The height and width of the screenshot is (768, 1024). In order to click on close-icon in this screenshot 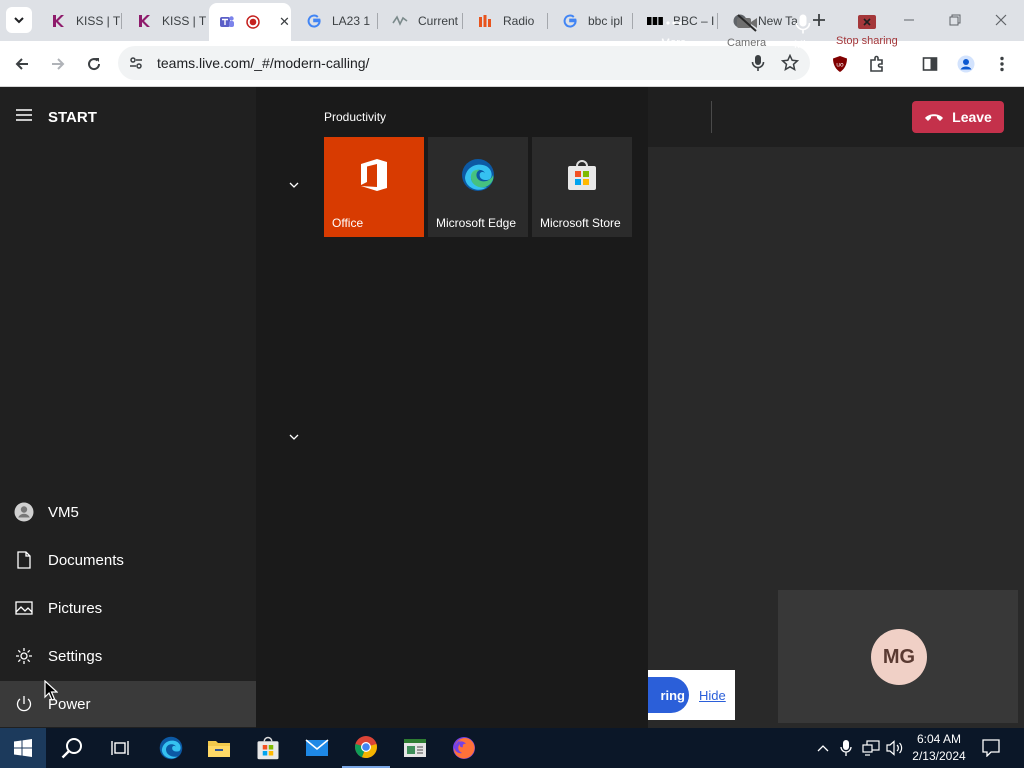, I will do `click(1001, 20)`.